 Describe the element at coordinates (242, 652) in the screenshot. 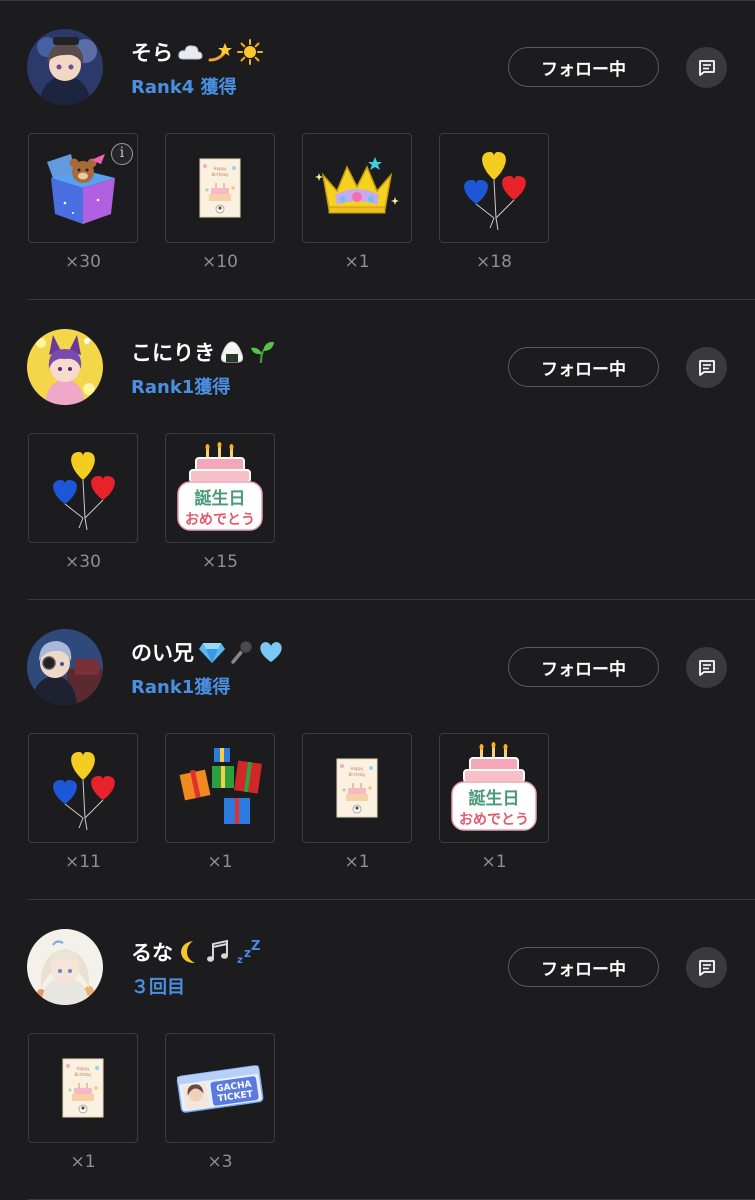

I see `microphone-emoji` at that location.